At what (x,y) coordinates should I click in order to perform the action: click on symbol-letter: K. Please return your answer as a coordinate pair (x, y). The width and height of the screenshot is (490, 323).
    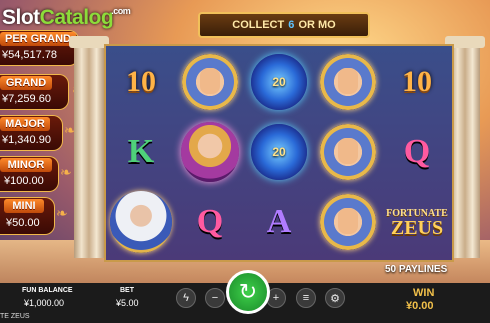
    Looking at the image, I should click on (141, 151).